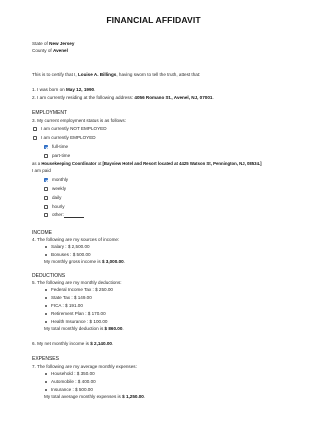 This screenshot has width=320, height=434. I want to click on pay-daily-checkbox, so click(46, 198).